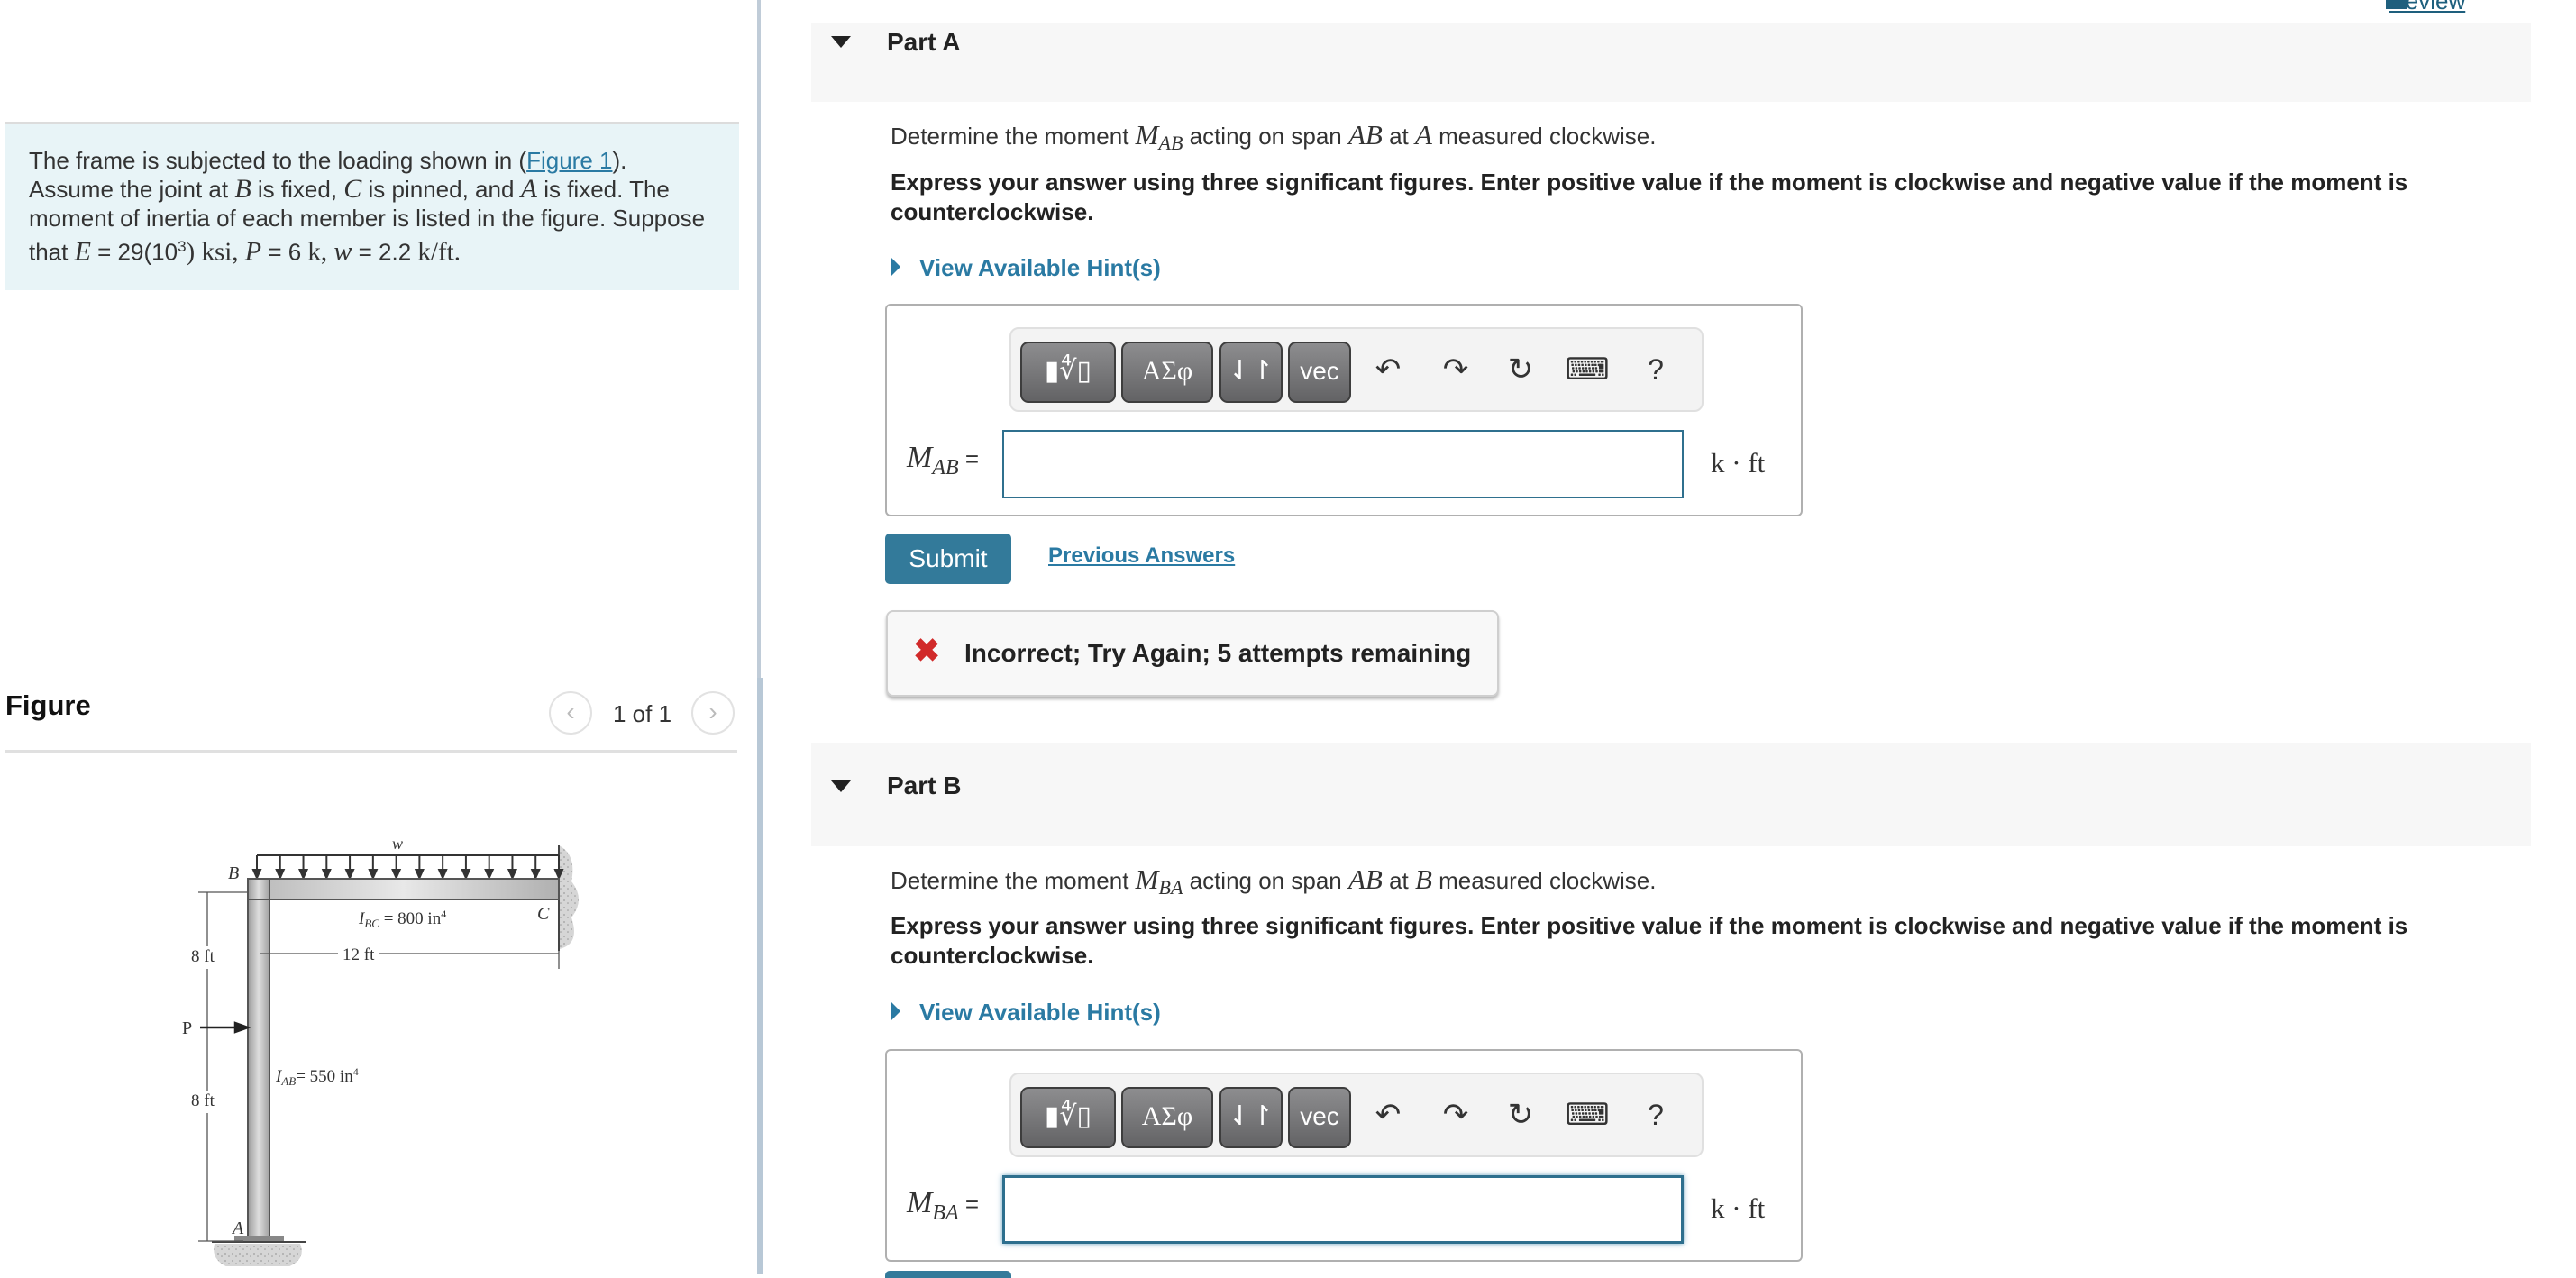 The width and height of the screenshot is (2576, 1278). Describe the element at coordinates (569, 160) in the screenshot. I see `figure-link: Figure 1` at that location.